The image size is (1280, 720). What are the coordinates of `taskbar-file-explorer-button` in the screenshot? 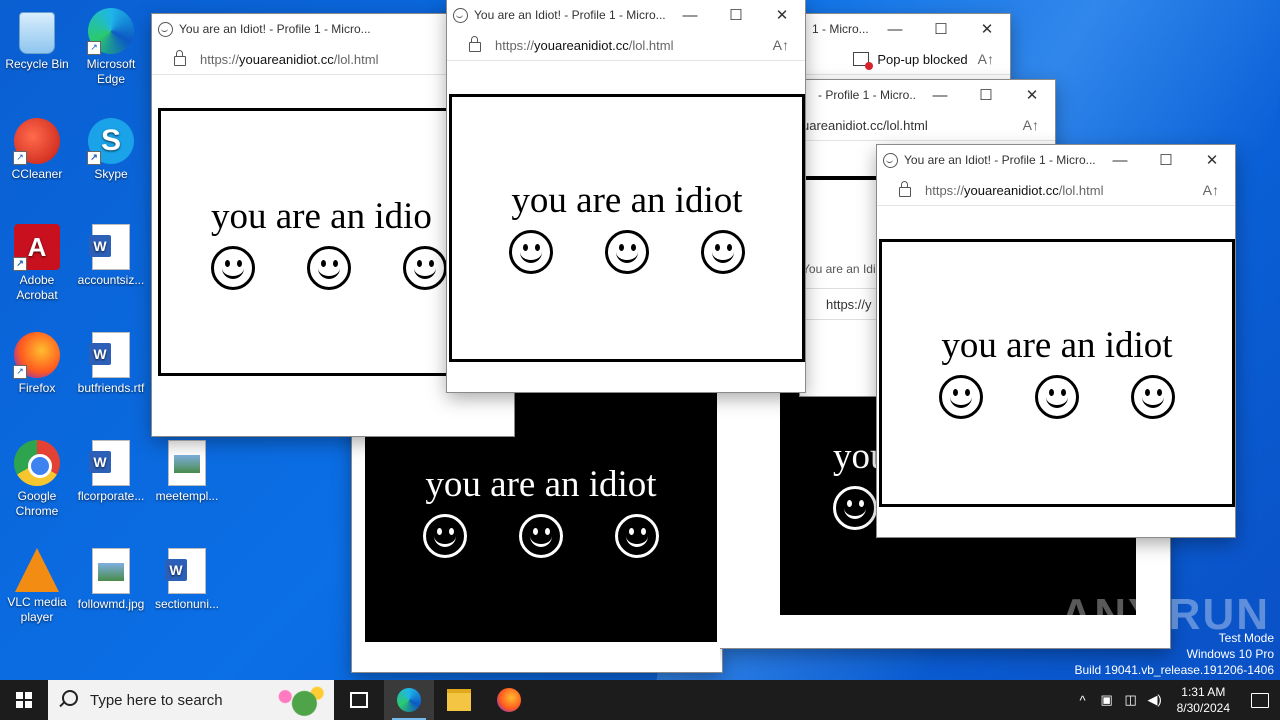 It's located at (459, 700).